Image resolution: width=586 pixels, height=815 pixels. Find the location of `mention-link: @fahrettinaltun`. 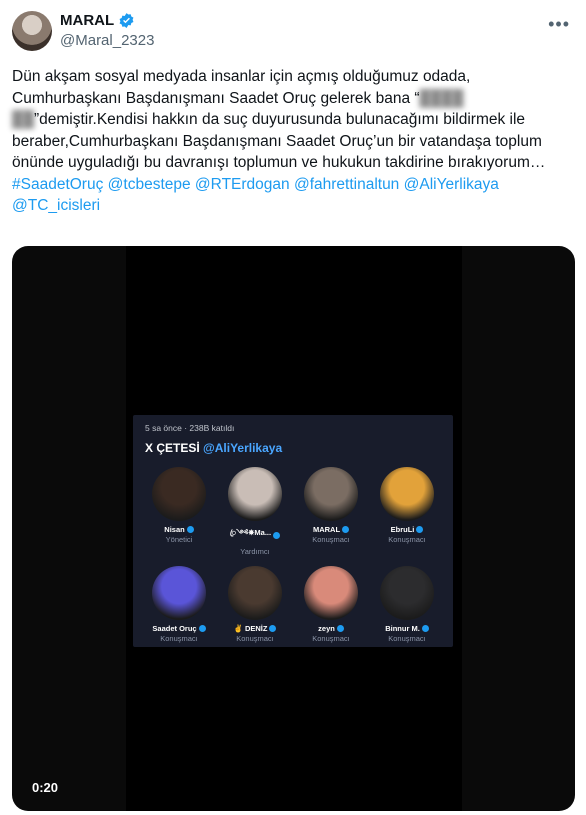

mention-link: @fahrettinaltun is located at coordinates (346, 184).